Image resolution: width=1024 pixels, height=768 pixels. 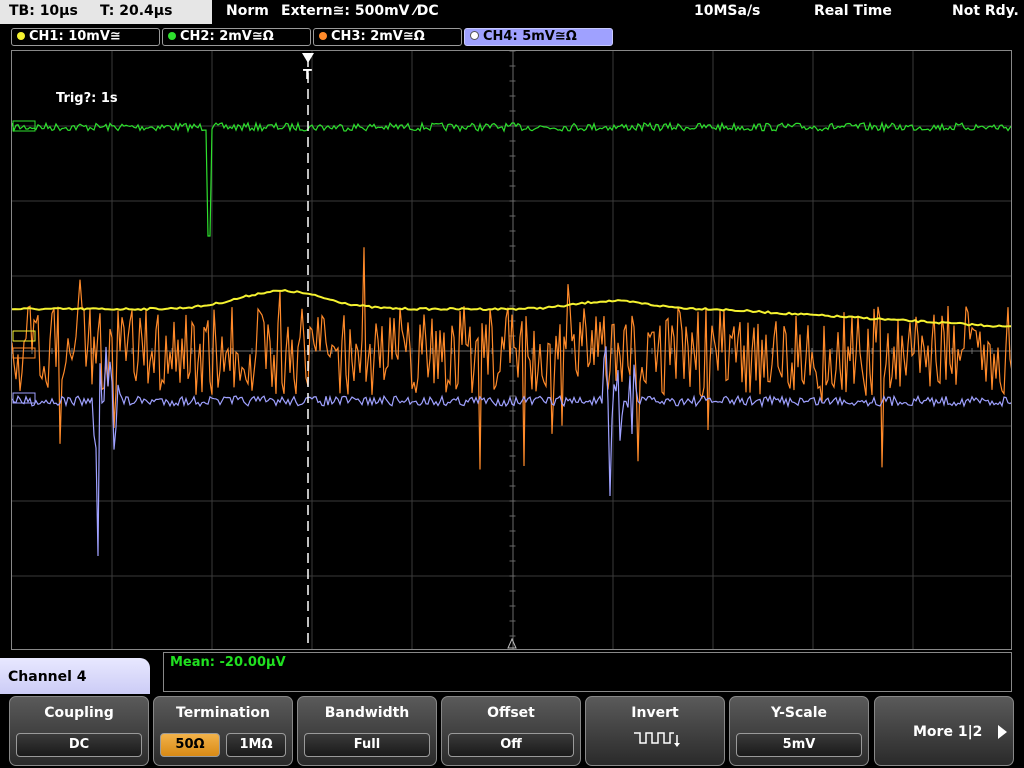 What do you see at coordinates (853, 11) in the screenshot?
I see `acquisition-mode: Real Time` at bounding box center [853, 11].